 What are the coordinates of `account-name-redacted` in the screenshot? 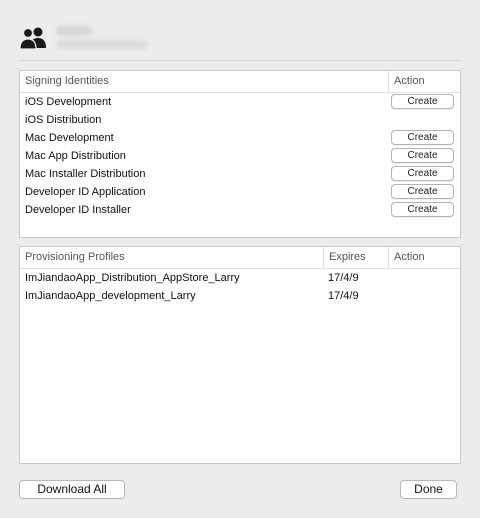 It's located at (74, 31).